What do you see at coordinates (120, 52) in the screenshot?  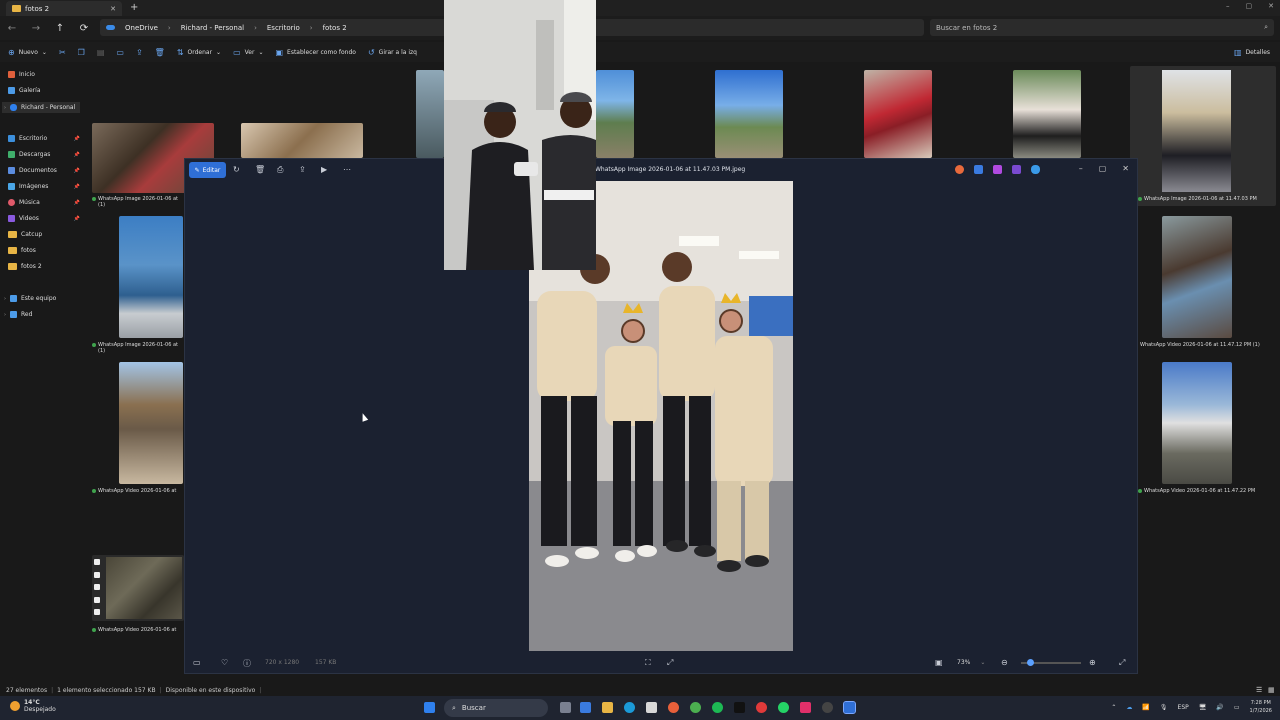 I see `rename-button: ▭` at bounding box center [120, 52].